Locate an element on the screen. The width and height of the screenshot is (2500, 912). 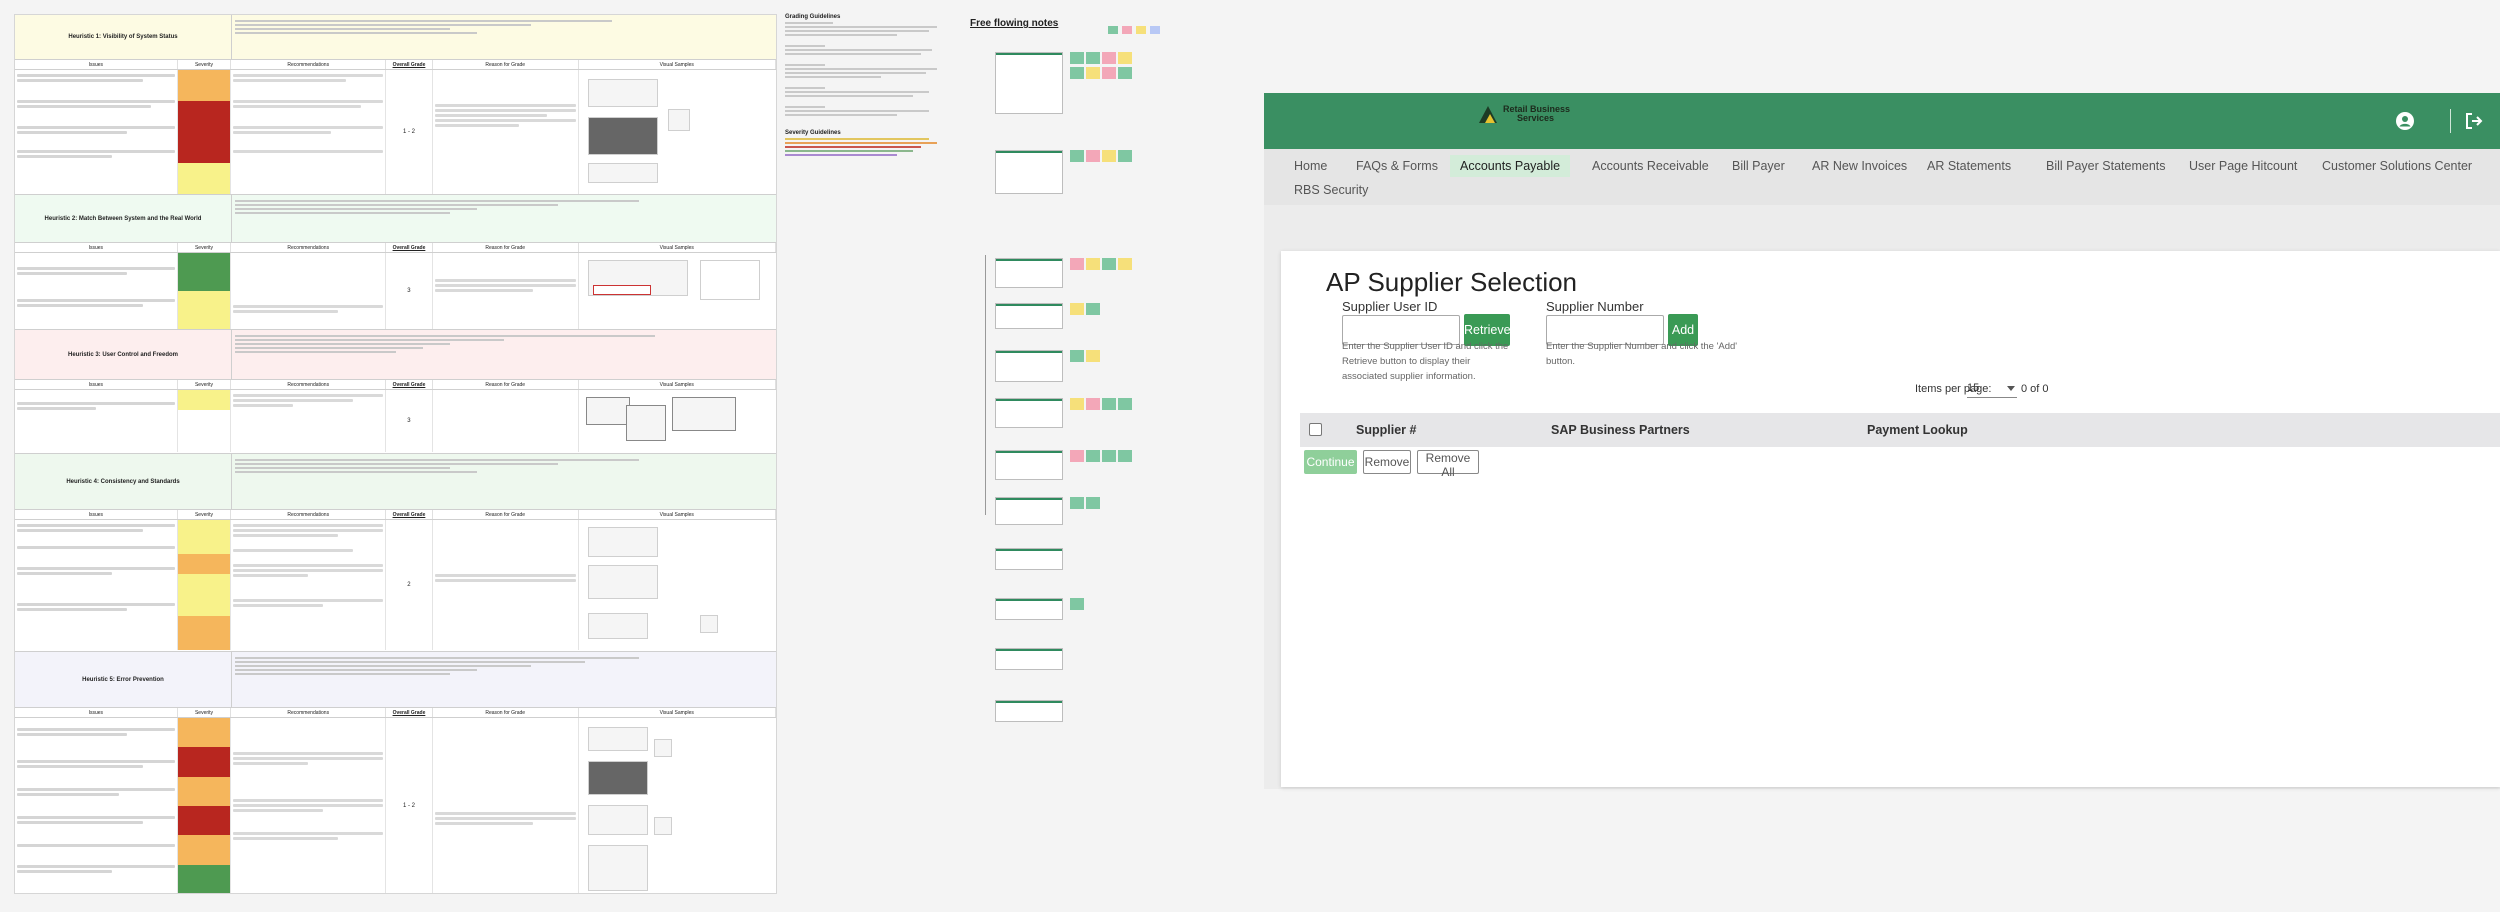
heuristic-title: Heuristic 4: Consistency and Standards is located at coordinates (123, 481).